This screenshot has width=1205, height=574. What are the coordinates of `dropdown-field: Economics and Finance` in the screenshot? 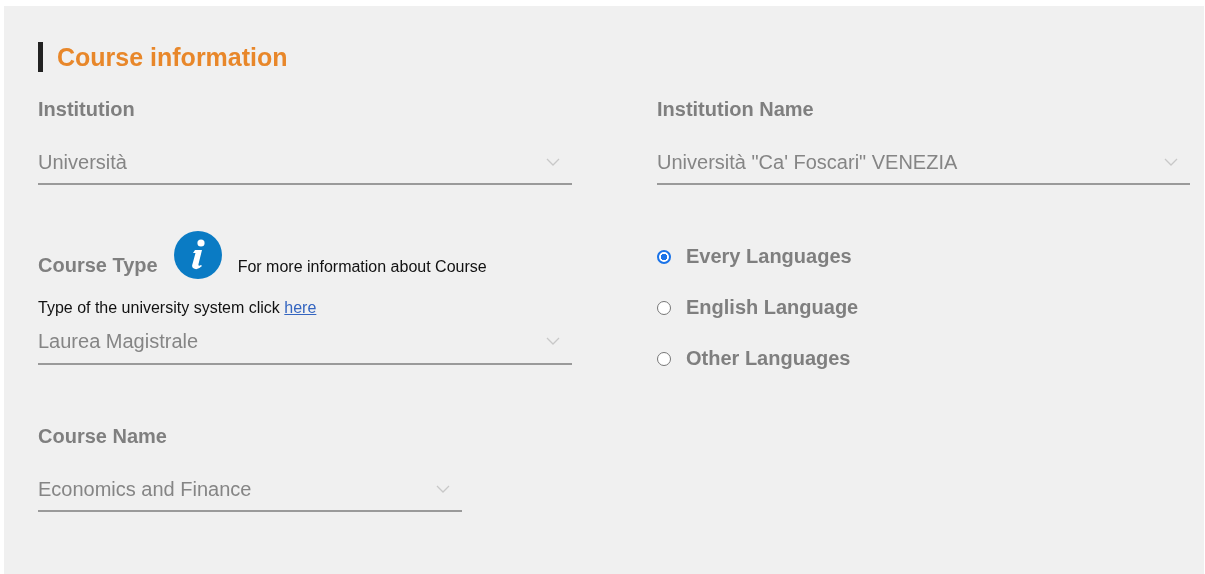 It's located at (250, 490).